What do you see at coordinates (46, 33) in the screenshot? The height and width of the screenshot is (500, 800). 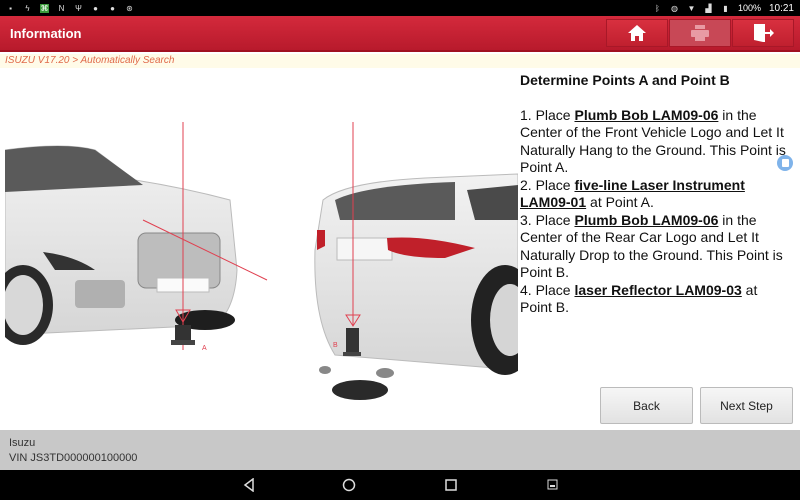 I see `page-title: Information` at bounding box center [46, 33].